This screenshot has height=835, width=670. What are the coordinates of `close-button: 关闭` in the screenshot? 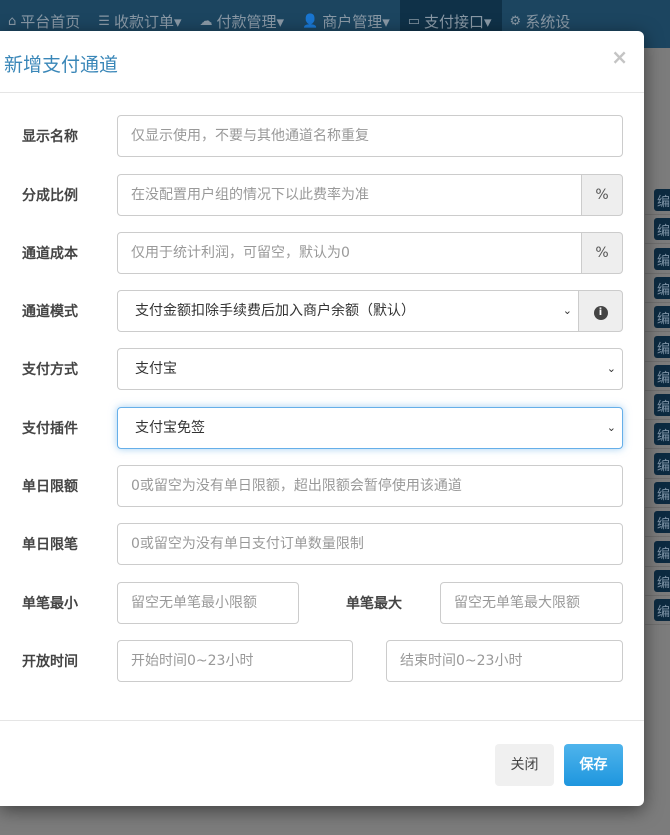 It's located at (524, 765).